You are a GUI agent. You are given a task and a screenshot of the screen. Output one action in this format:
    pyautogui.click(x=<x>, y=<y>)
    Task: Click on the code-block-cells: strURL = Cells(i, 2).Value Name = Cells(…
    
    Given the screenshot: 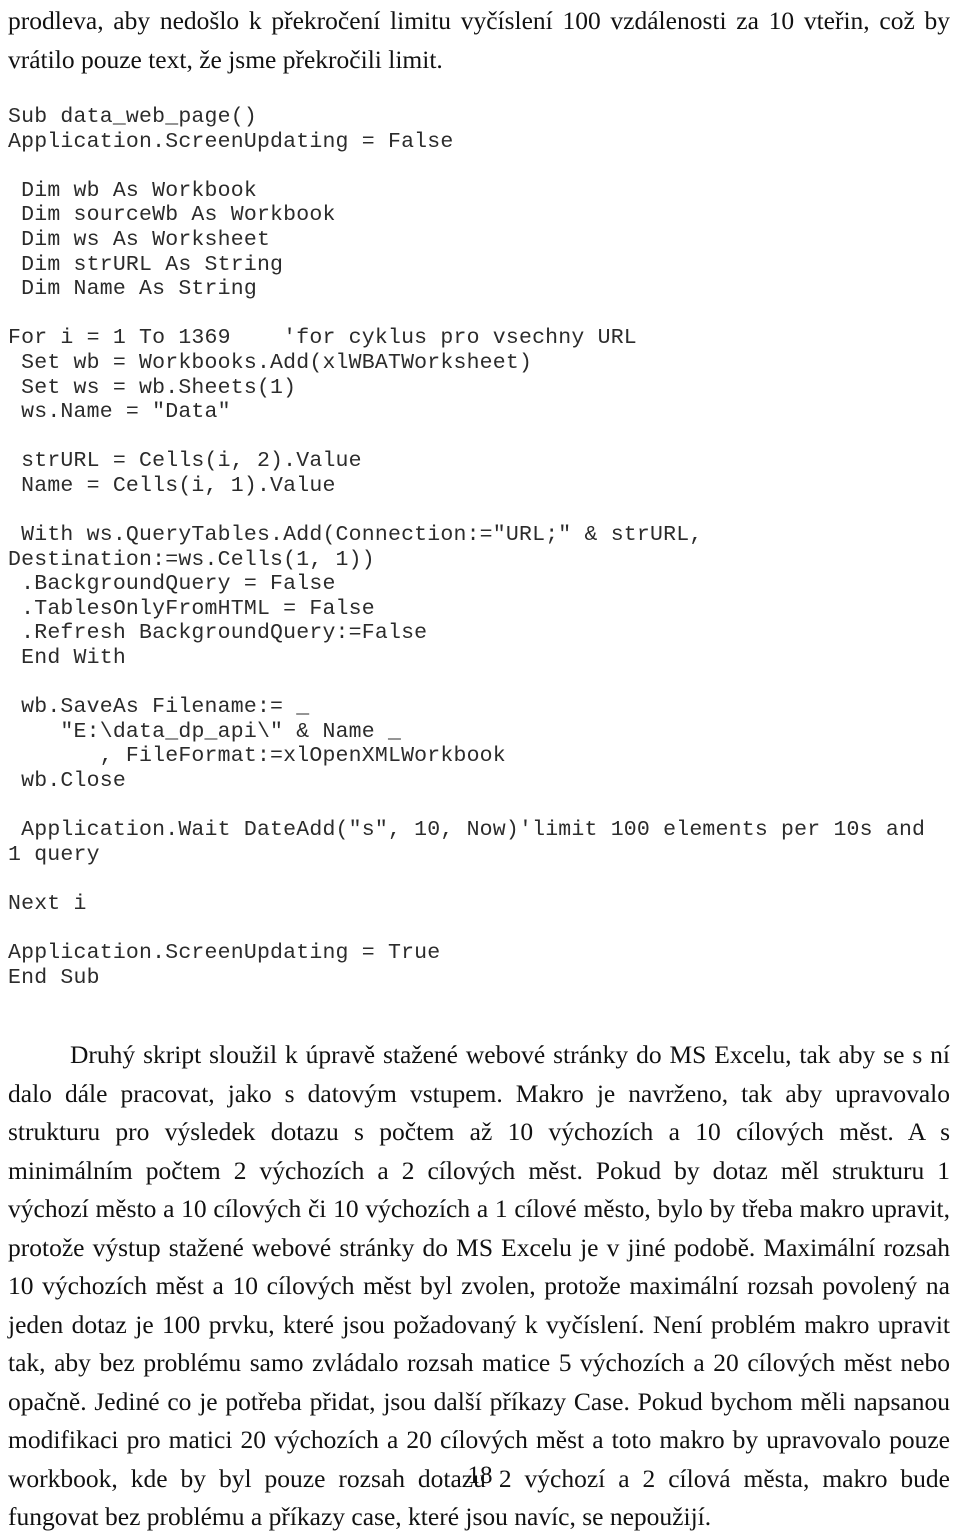 What is the action you would take?
    pyautogui.click(x=191, y=473)
    